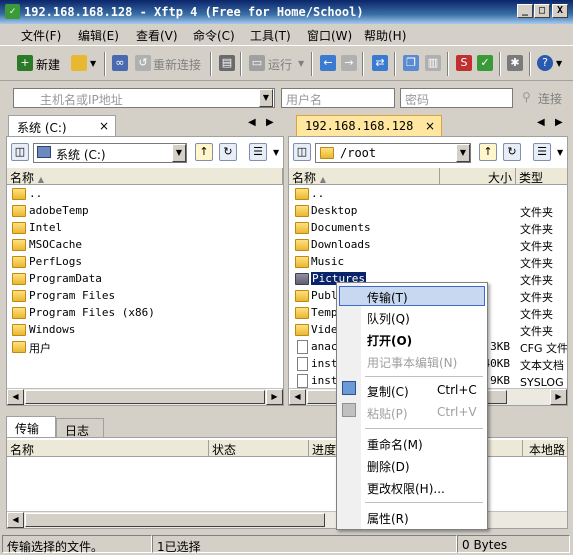 The height and width of the screenshot is (555, 573). I want to click on right-view-dropdown-icon: ▼, so click(560, 152).